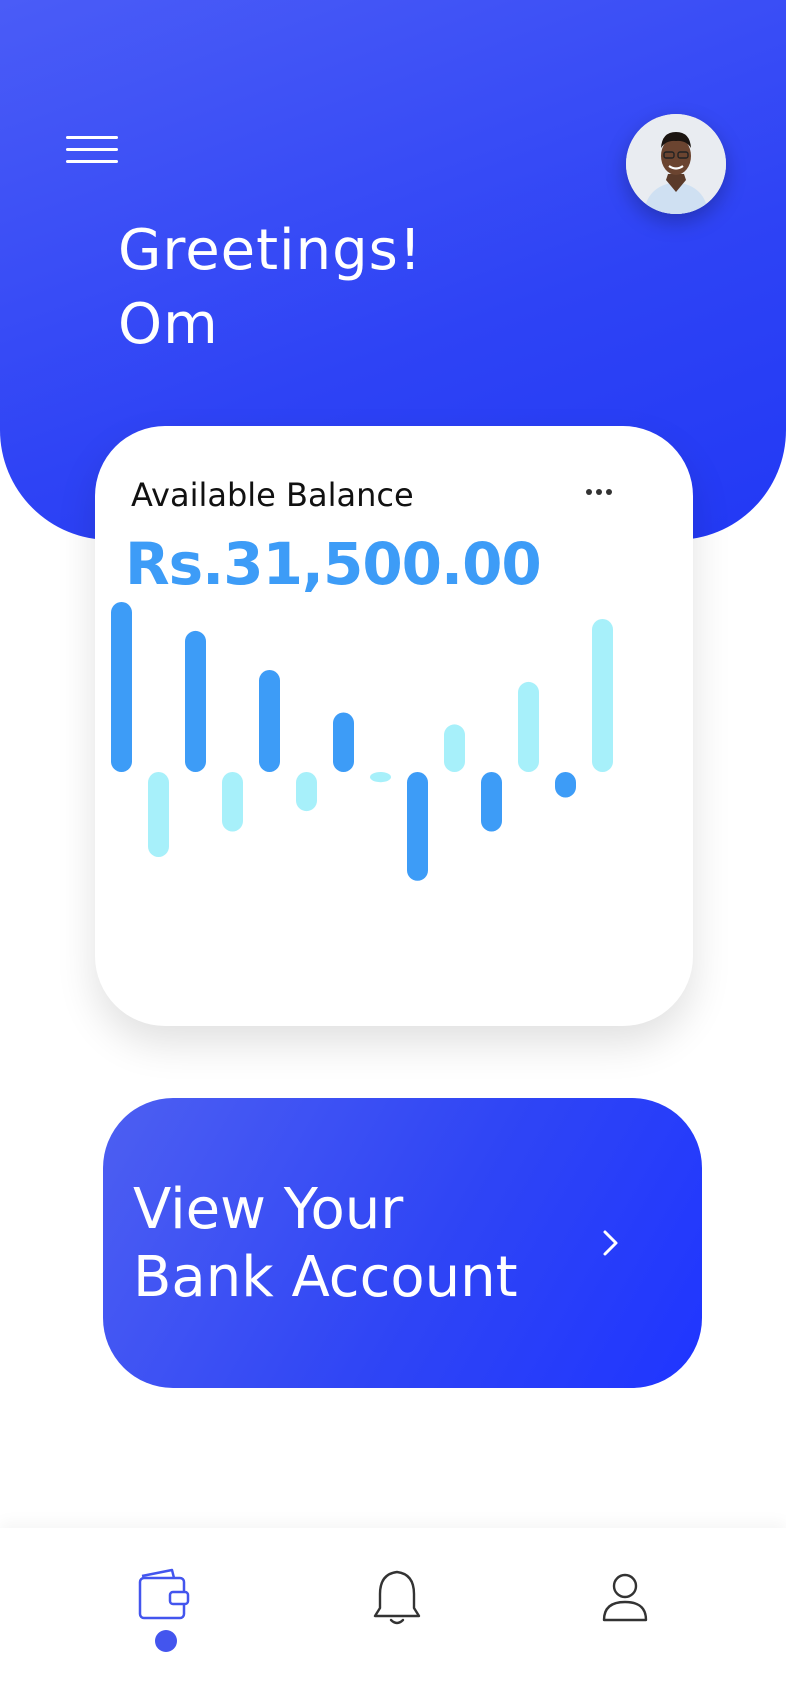 Image resolution: width=786 pixels, height=1704 pixels. I want to click on user-icon, so click(625, 1597).